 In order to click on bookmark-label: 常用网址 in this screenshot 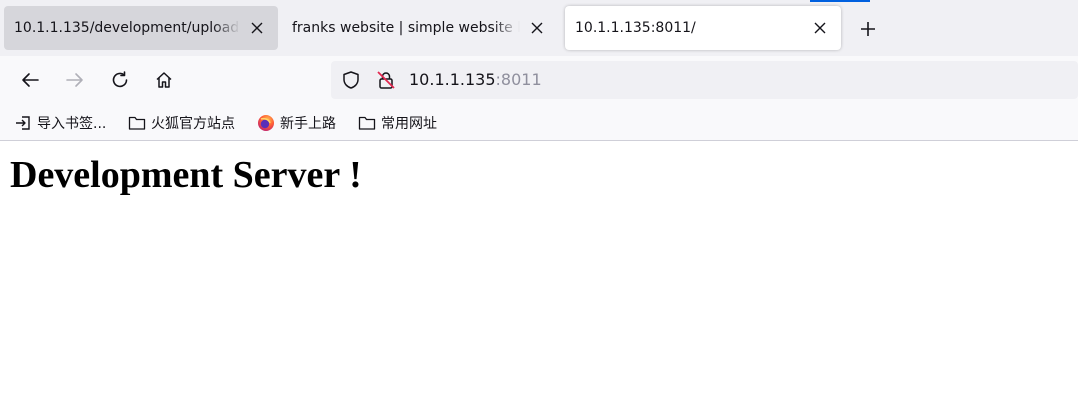, I will do `click(409, 124)`.